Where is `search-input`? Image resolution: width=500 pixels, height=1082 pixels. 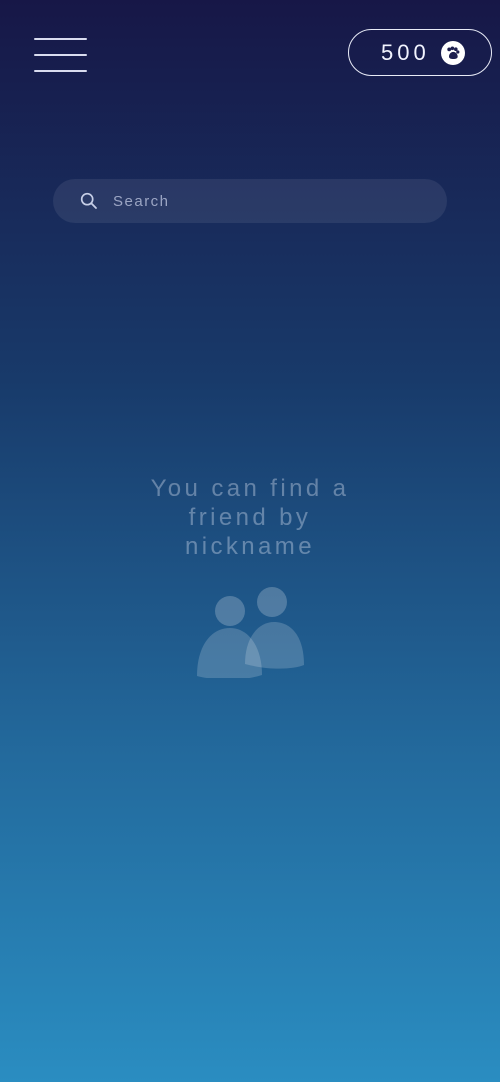 search-input is located at coordinates (273, 201).